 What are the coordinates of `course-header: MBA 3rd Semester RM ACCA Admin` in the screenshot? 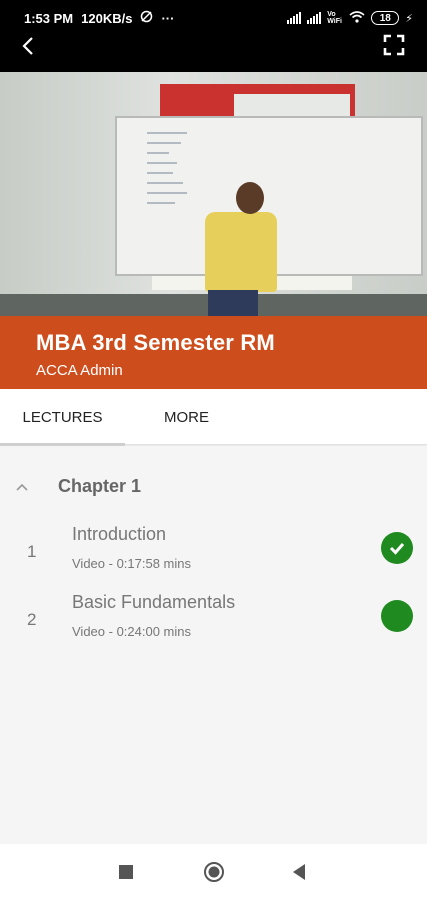 It's located at (213, 352).